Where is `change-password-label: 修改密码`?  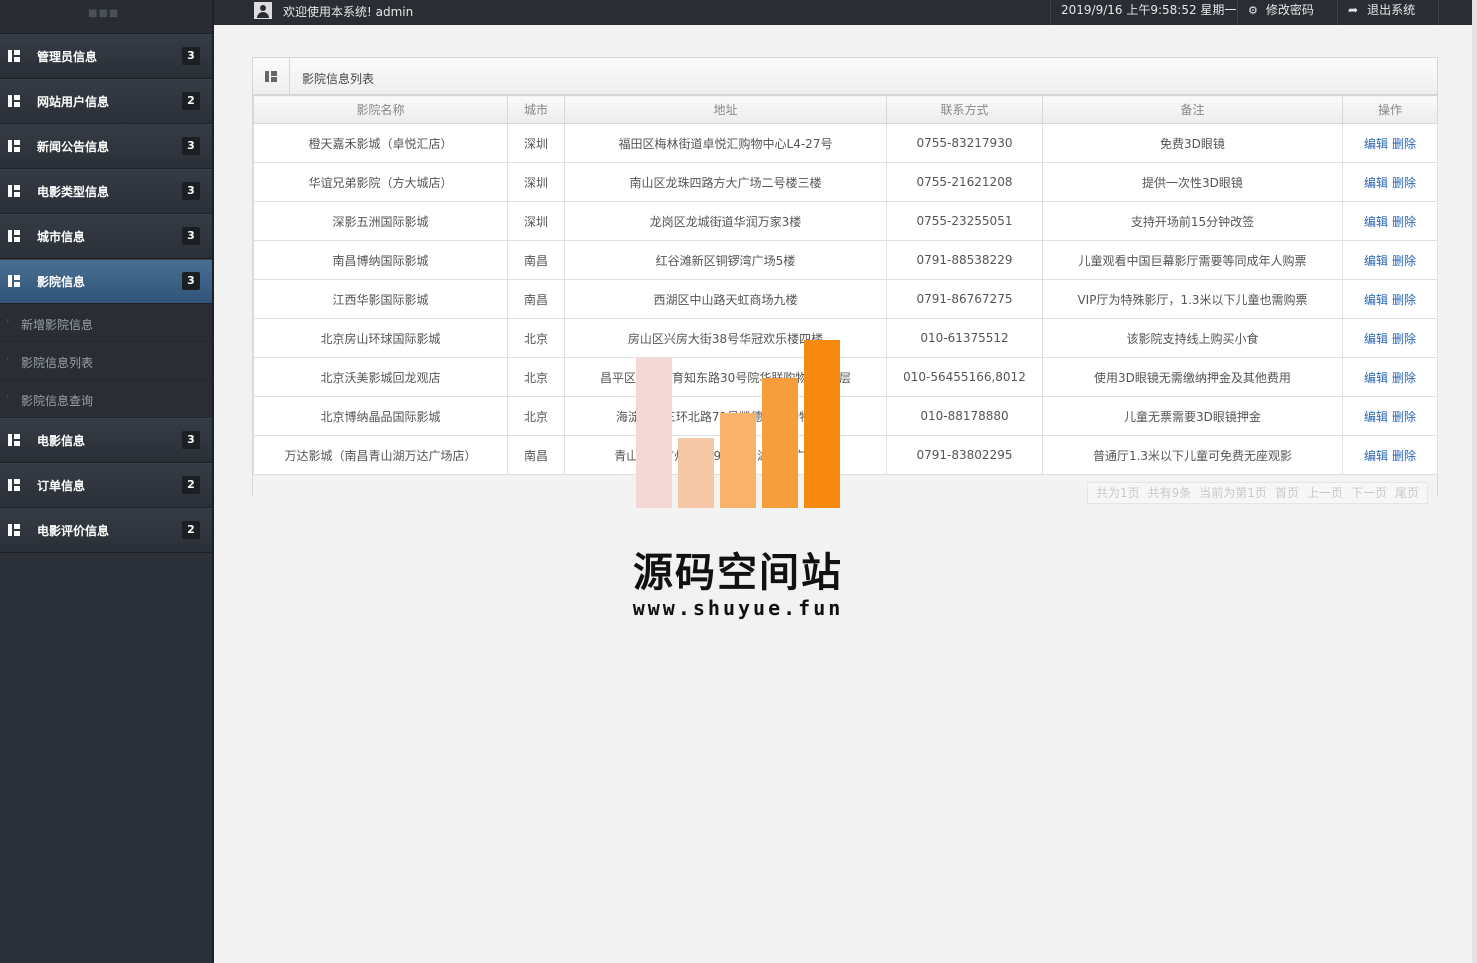
change-password-label: 修改密码 is located at coordinates (1289, 10).